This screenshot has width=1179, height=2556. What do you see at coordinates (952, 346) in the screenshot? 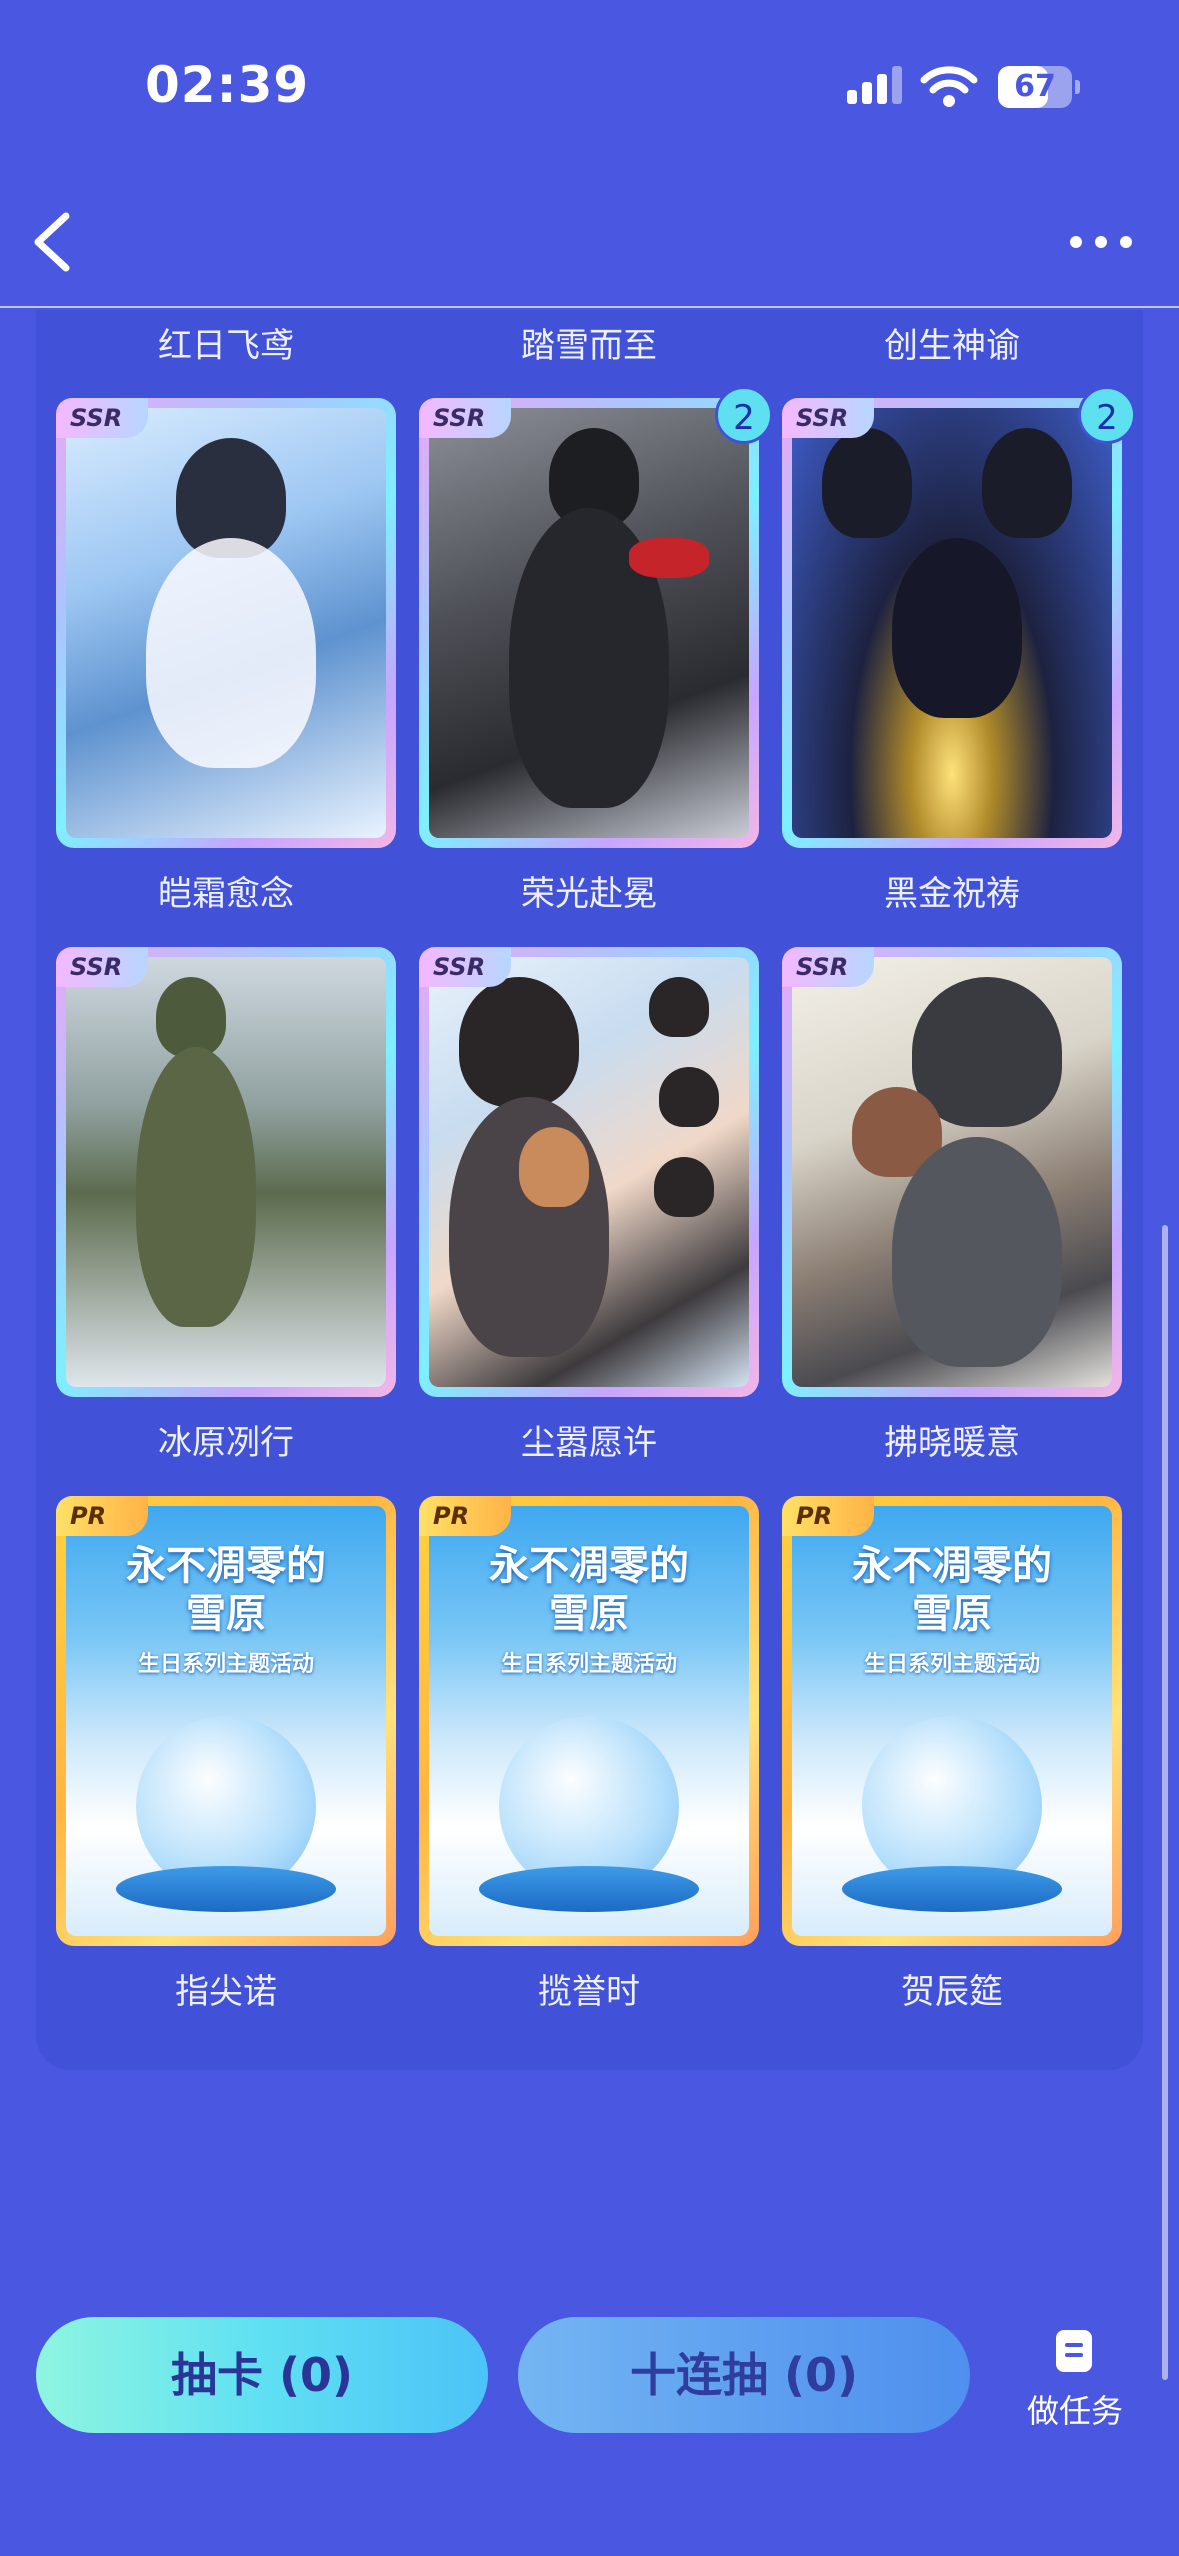
I see `card-label-partial: 创生神谕` at bounding box center [952, 346].